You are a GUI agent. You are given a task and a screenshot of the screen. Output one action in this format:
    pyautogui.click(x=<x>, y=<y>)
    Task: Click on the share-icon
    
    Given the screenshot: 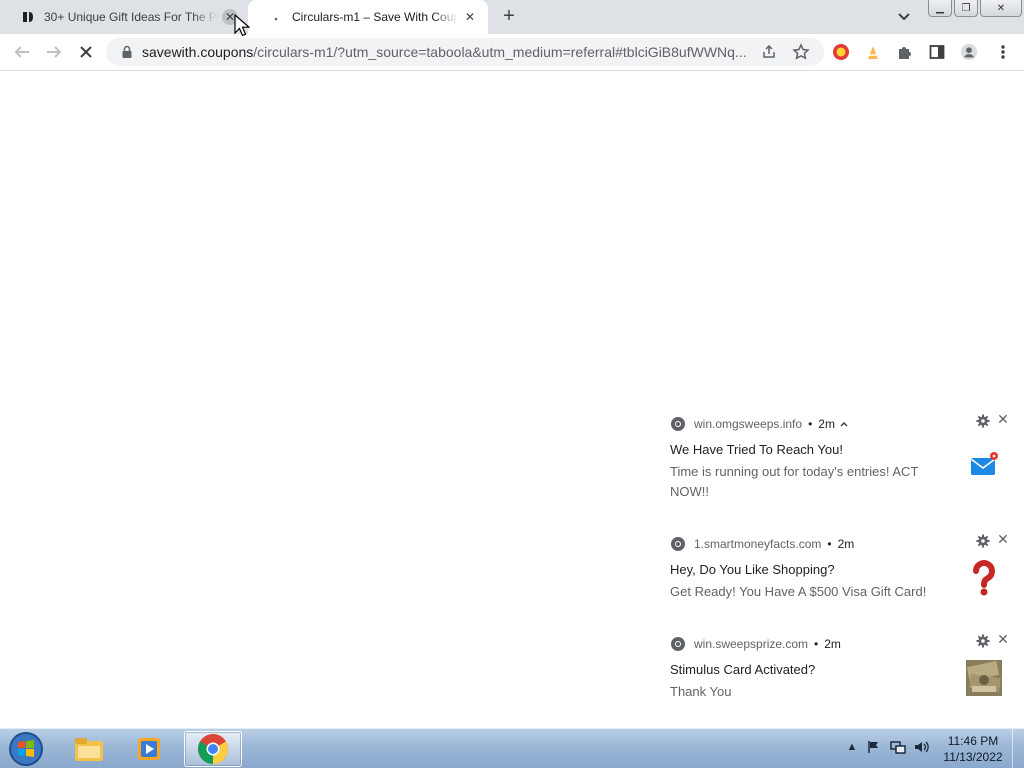 What is the action you would take?
    pyautogui.click(x=769, y=52)
    